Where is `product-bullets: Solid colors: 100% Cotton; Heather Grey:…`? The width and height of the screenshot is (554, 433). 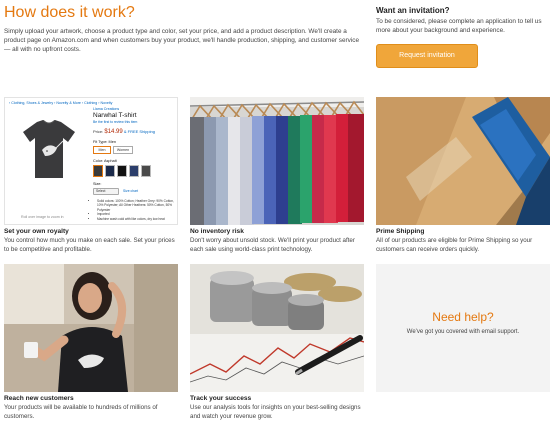 product-bullets: Solid colors: 100% Cotton; Heather Grey:… is located at coordinates (135, 210).